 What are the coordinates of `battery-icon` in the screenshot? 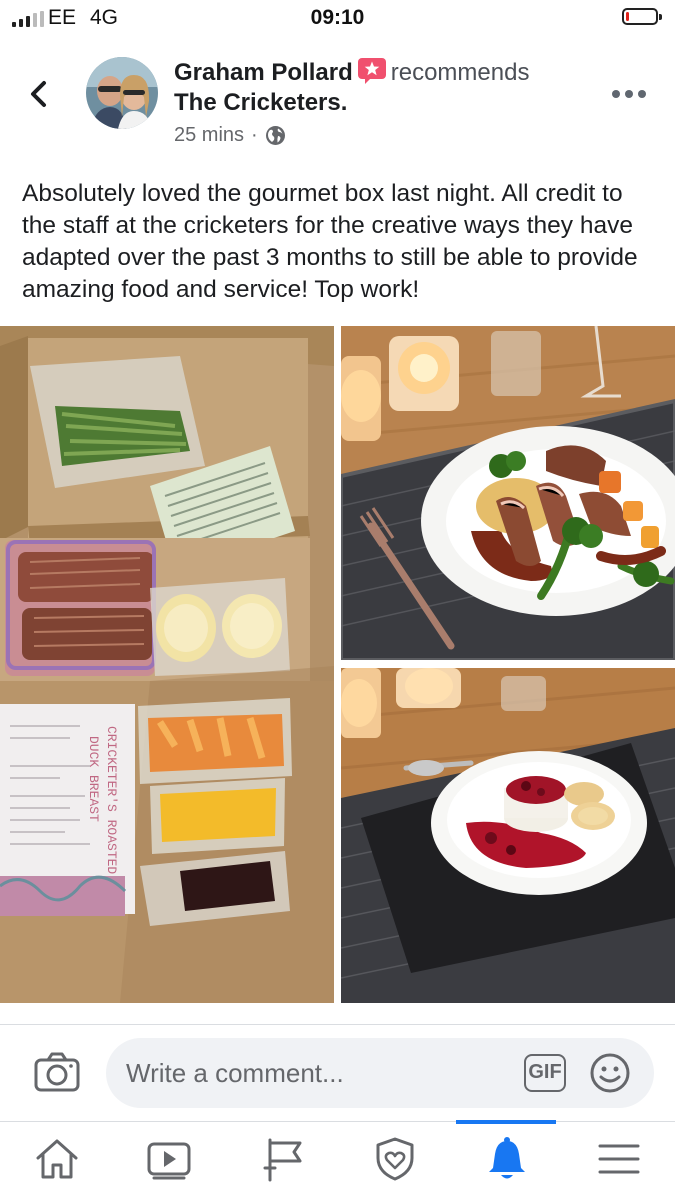 It's located at (642, 16).